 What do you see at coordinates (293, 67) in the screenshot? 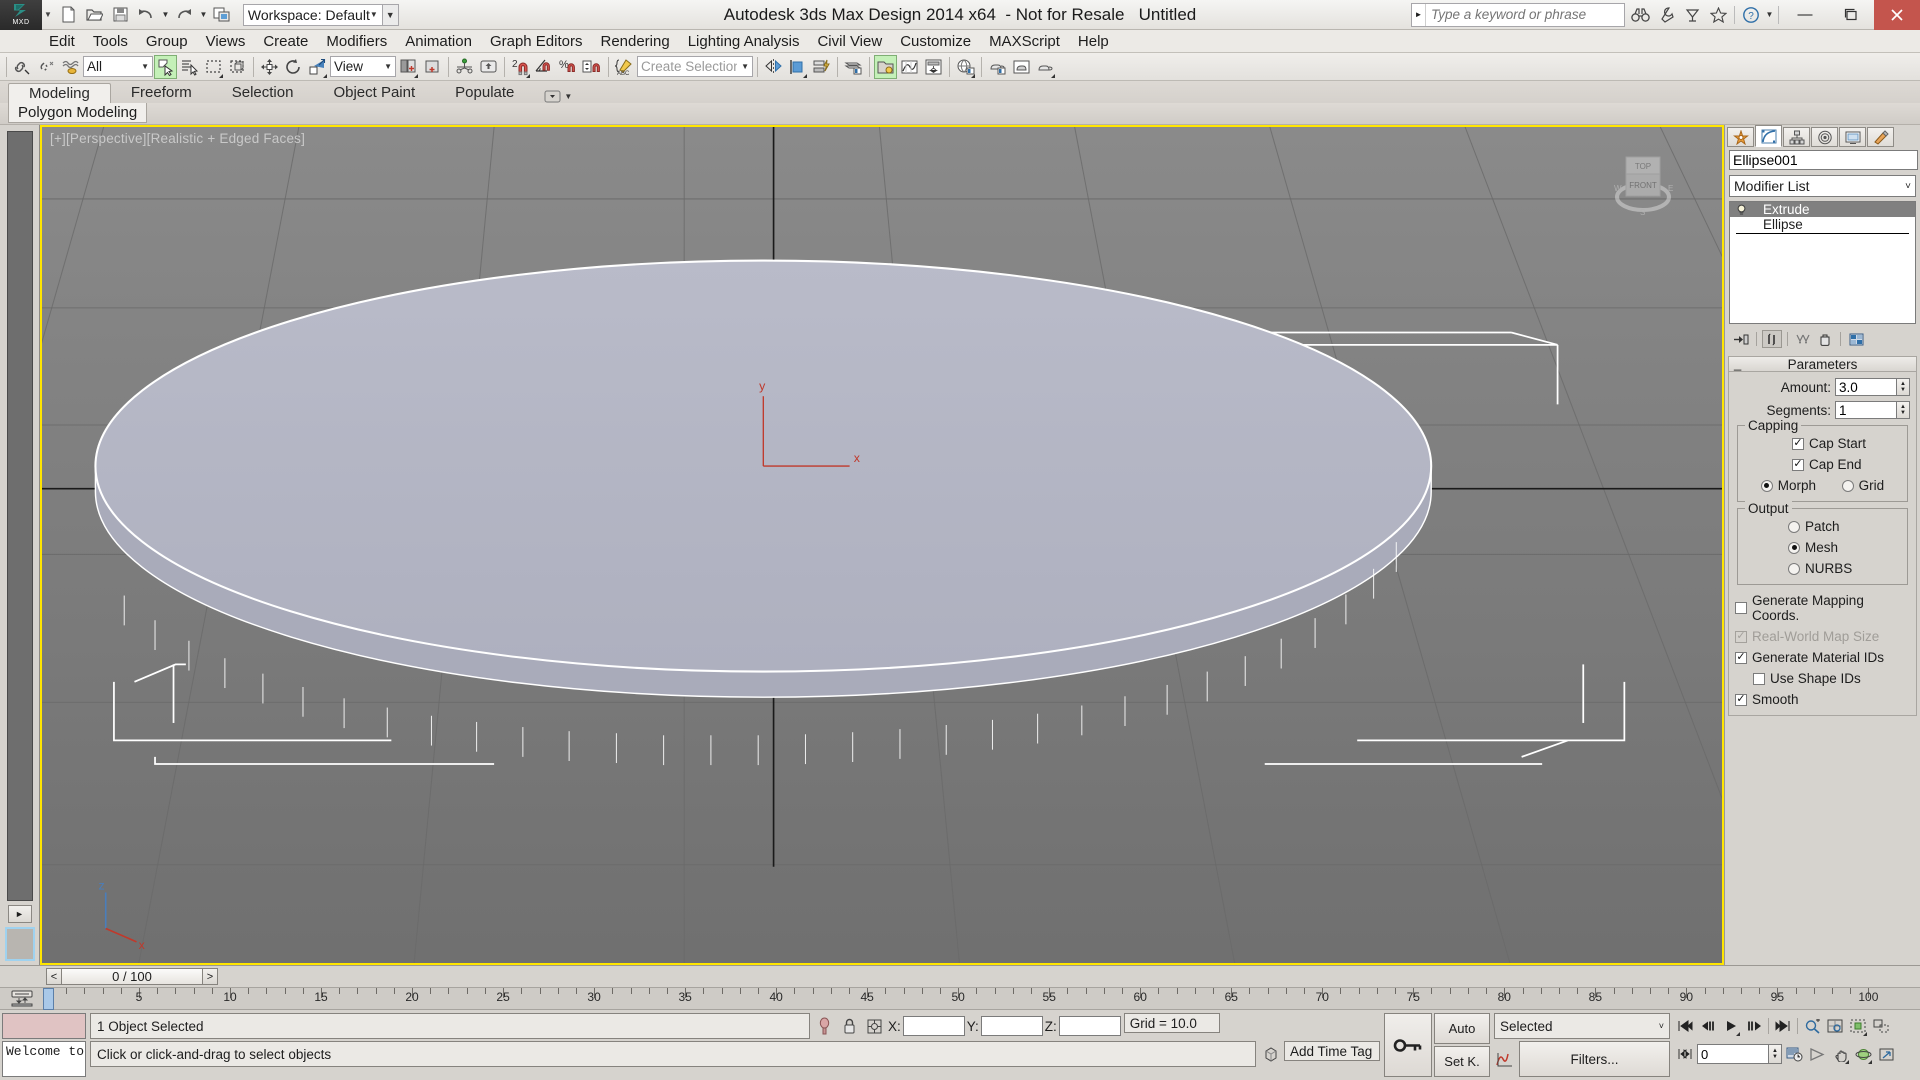
I see `select-and-rotate-icon` at bounding box center [293, 67].